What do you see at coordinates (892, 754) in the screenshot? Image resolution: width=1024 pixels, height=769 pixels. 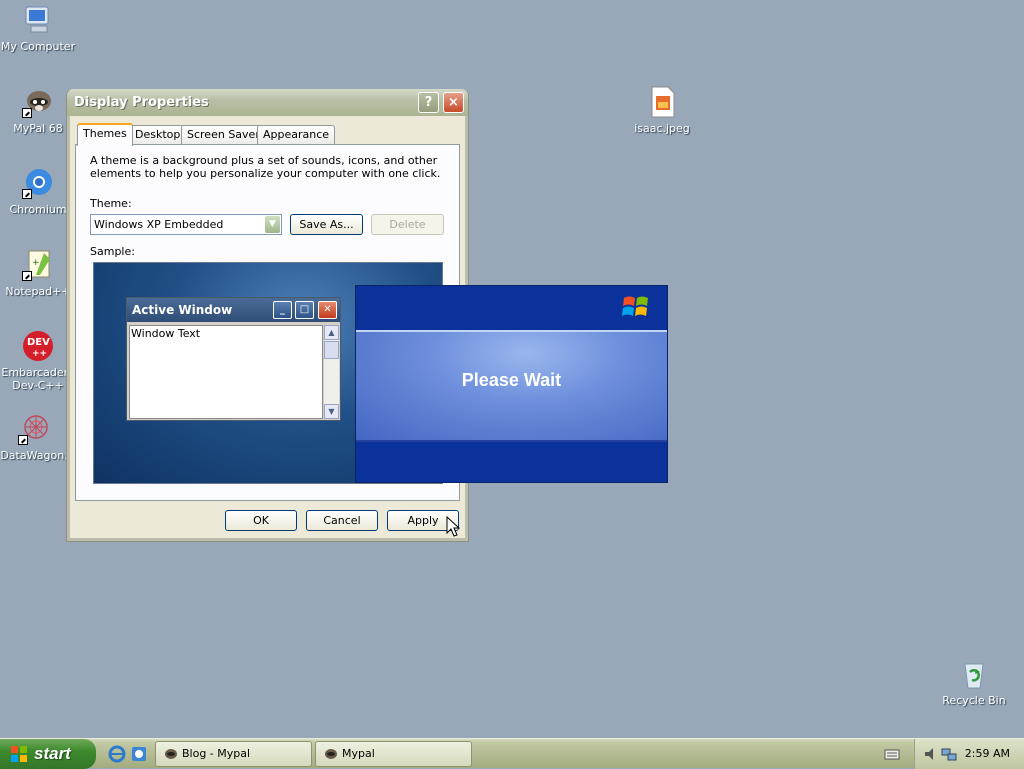 I see `keyboard-icon` at bounding box center [892, 754].